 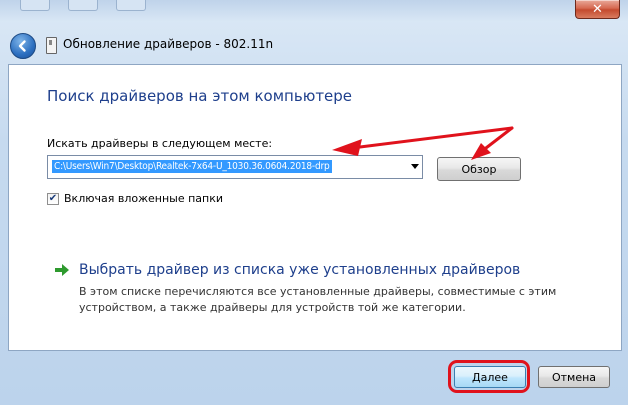 What do you see at coordinates (168, 44) in the screenshot?
I see `window-title: Обновление драйверов - 802.11n` at bounding box center [168, 44].